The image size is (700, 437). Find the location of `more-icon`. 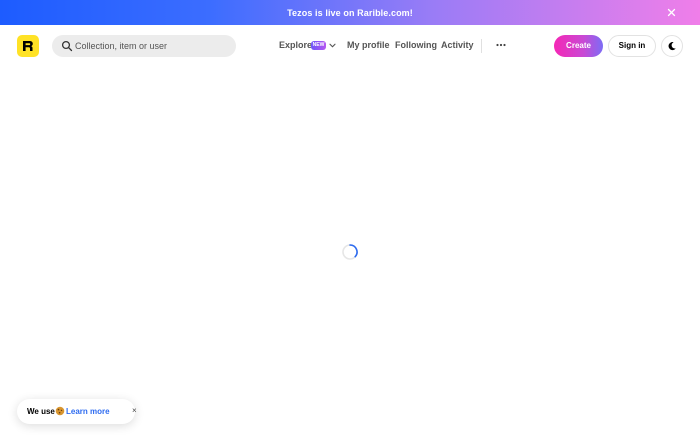

more-icon is located at coordinates (501, 45).